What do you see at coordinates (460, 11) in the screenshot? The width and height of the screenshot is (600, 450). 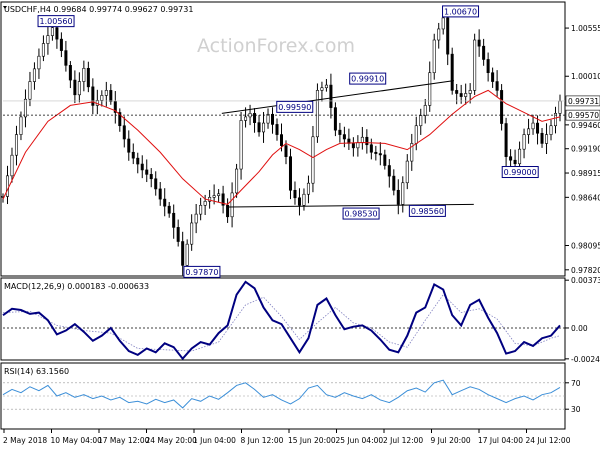 I see `price-annotation-label: 1.00670` at bounding box center [460, 11].